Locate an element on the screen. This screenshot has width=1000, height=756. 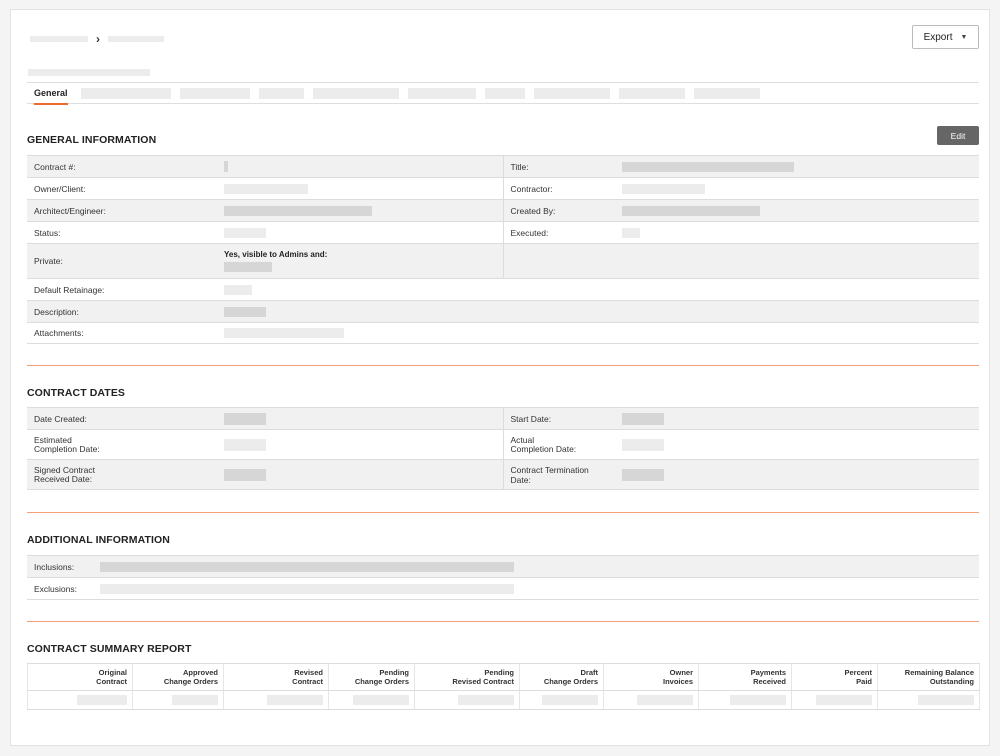
attachments-value is located at coordinates (360, 333).